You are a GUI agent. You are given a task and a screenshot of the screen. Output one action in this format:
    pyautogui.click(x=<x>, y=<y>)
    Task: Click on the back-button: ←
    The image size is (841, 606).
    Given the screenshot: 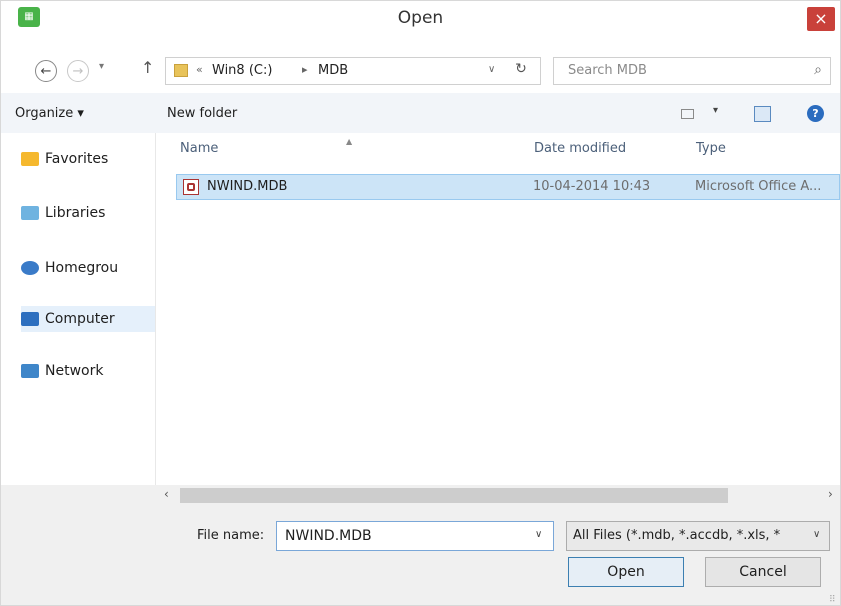 What is the action you would take?
    pyautogui.click(x=46, y=71)
    